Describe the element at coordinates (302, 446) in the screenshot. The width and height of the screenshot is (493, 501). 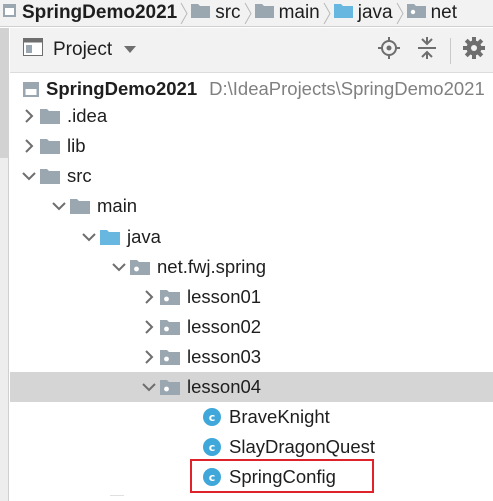
I see `tree-node-label: SlayDragonQuest` at that location.